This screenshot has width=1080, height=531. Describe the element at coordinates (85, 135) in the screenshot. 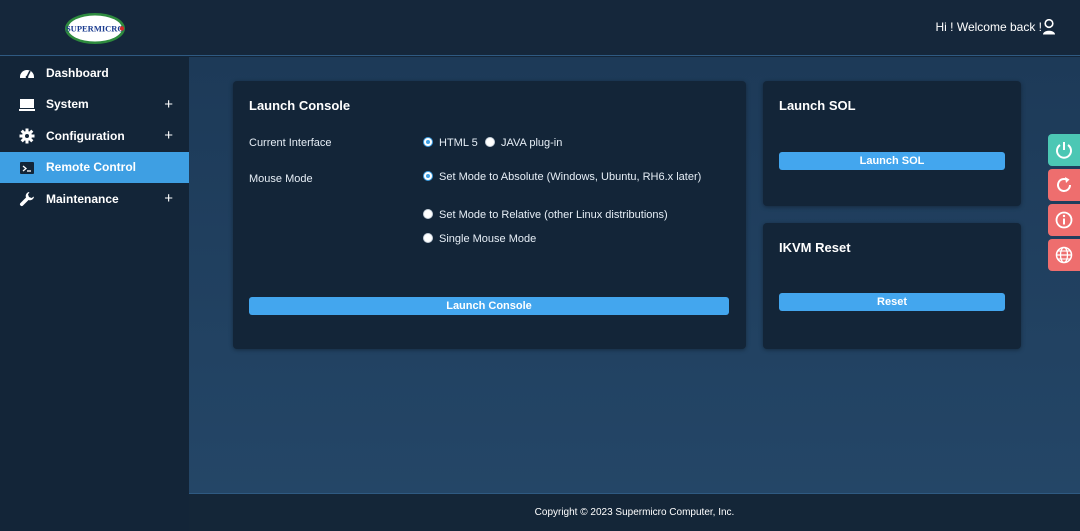

I see `sidebar-item-label: Configuration` at that location.